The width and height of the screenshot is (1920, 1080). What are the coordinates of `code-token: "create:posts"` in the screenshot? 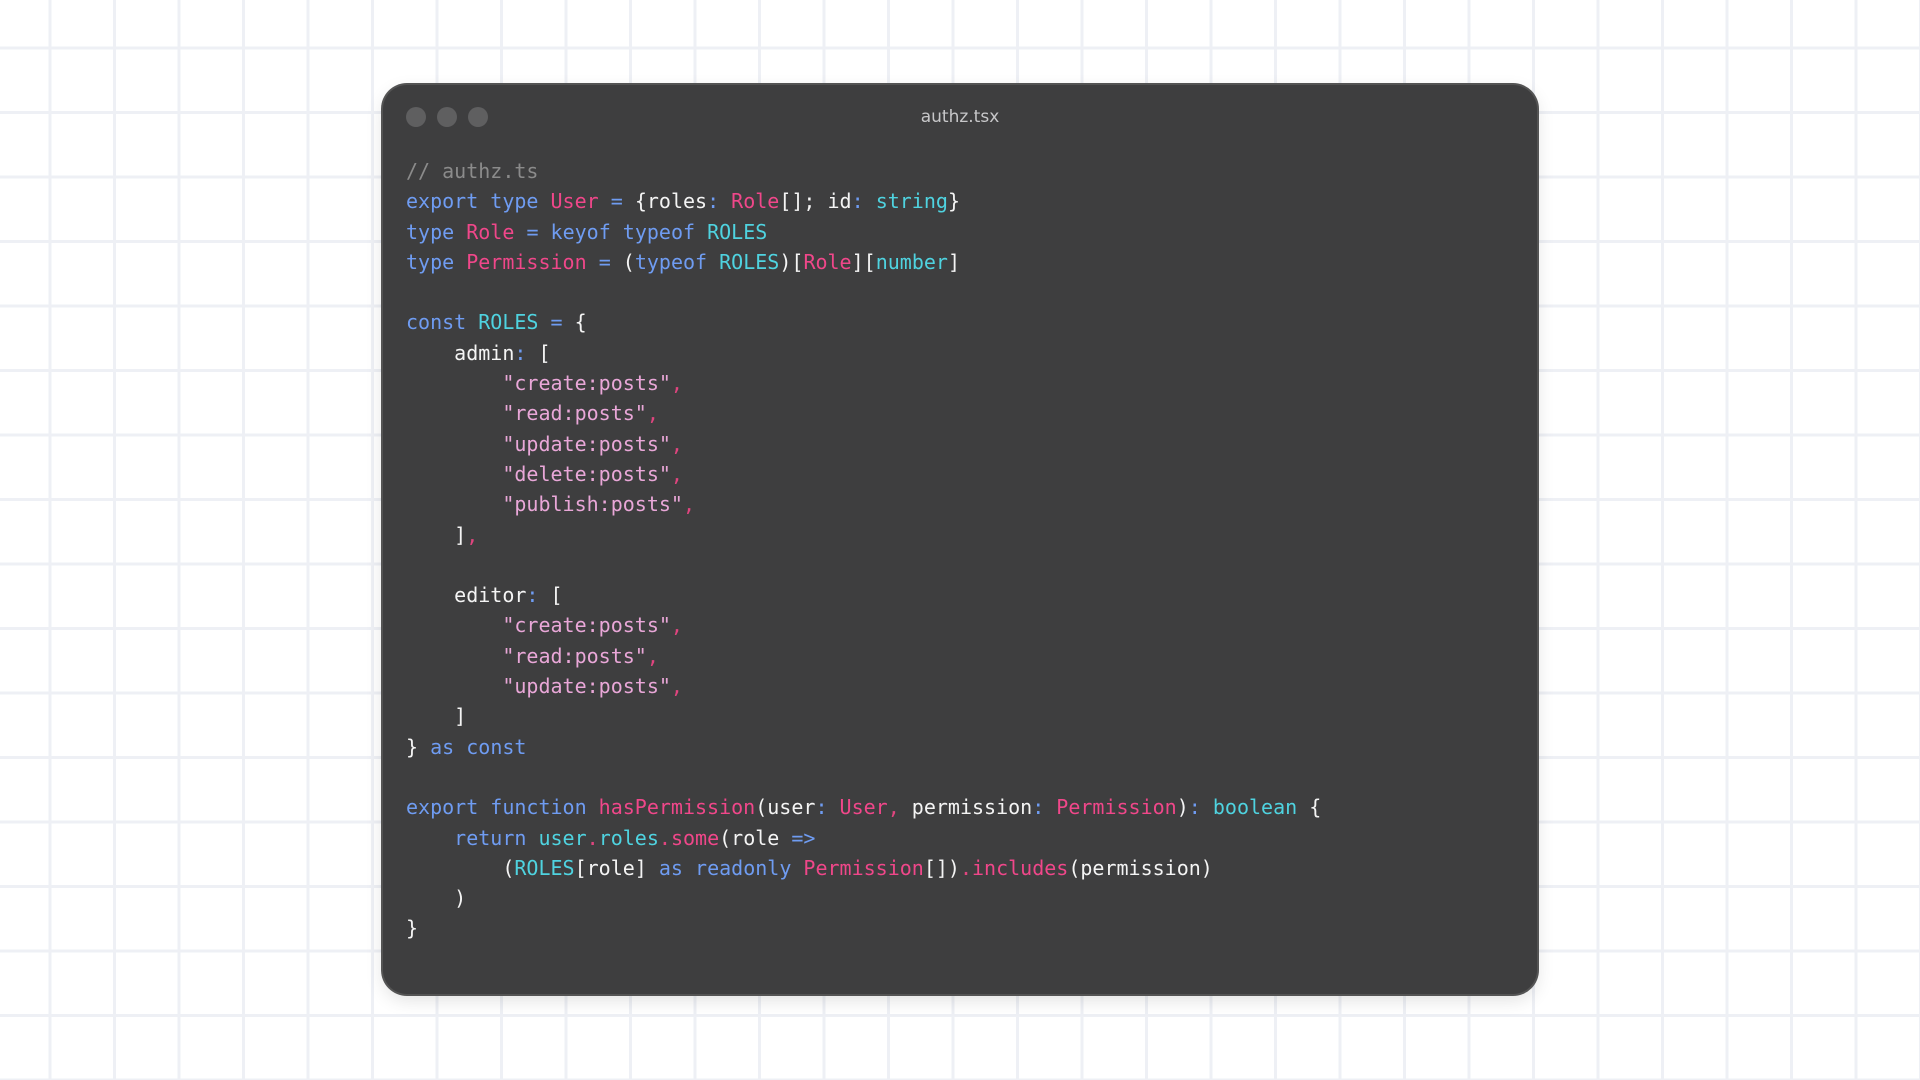 It's located at (586, 383).